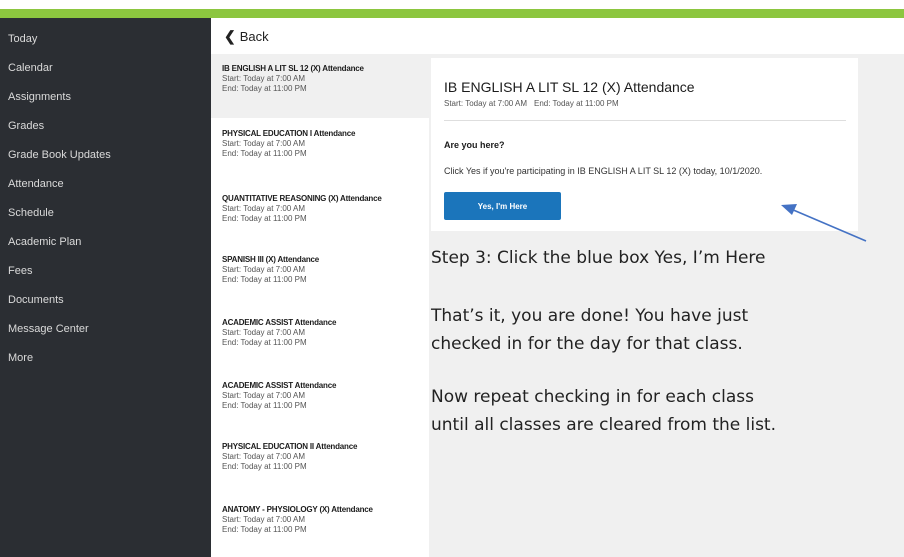  Describe the element at coordinates (105, 155) in the screenshot. I see `sidebar-item-grade-book-updates: Grade Book Updates` at that location.